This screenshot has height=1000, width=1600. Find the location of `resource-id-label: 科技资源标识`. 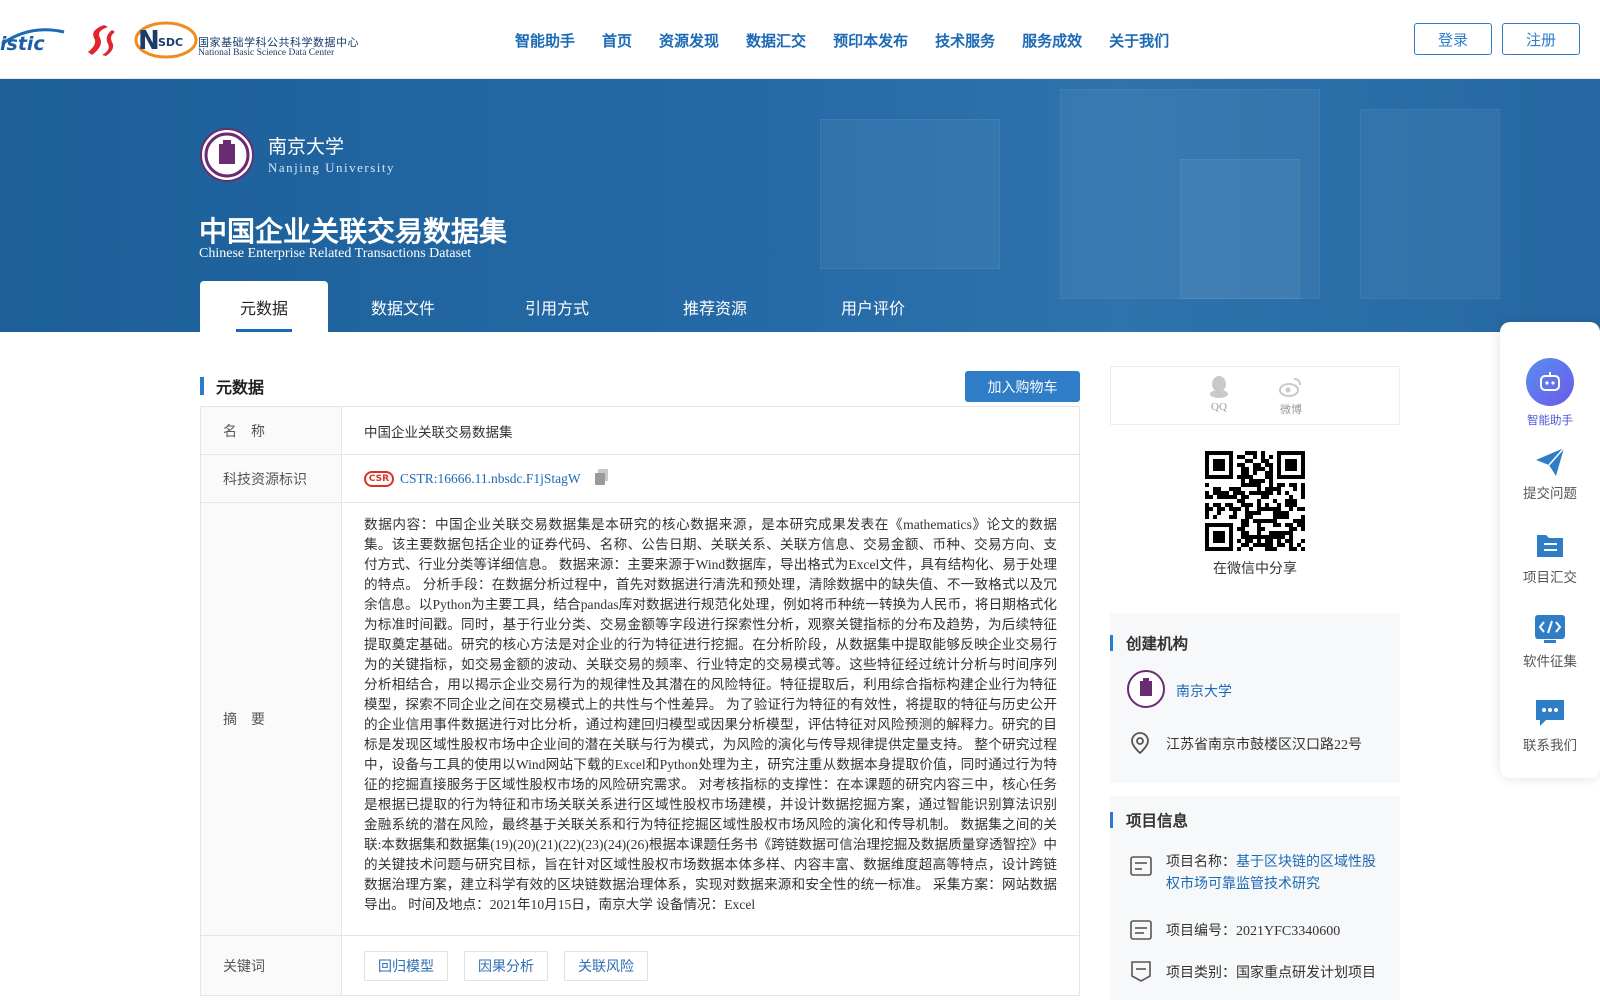

resource-id-label: 科技资源标识 is located at coordinates (271, 478).